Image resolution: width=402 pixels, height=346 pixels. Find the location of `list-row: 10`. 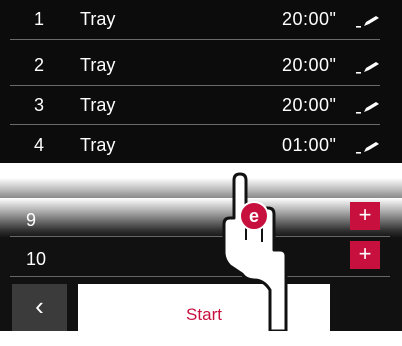

list-row: 10 is located at coordinates (201, 260).